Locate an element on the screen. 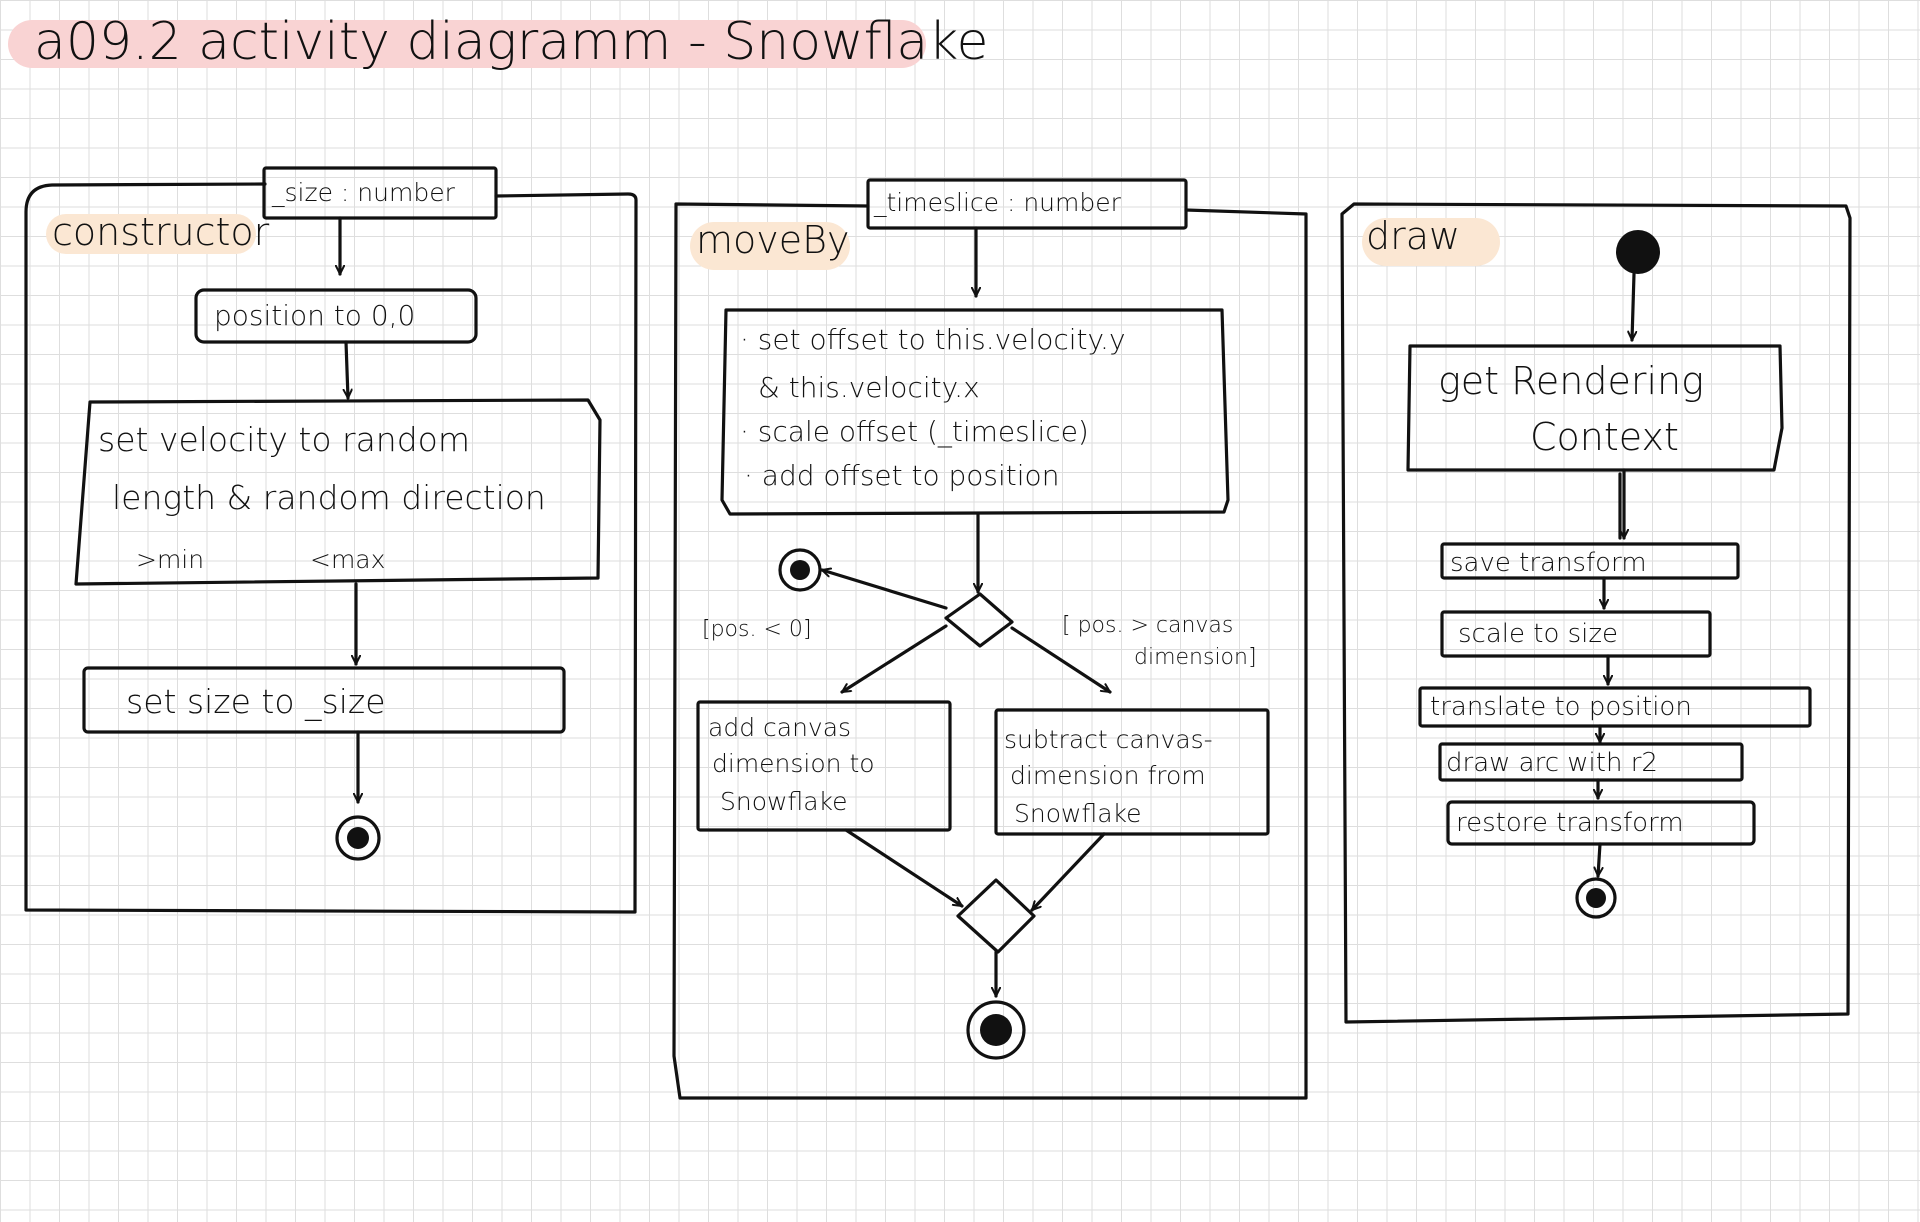 The image size is (1920, 1222). arrow-add-to-merge is located at coordinates (904, 868).